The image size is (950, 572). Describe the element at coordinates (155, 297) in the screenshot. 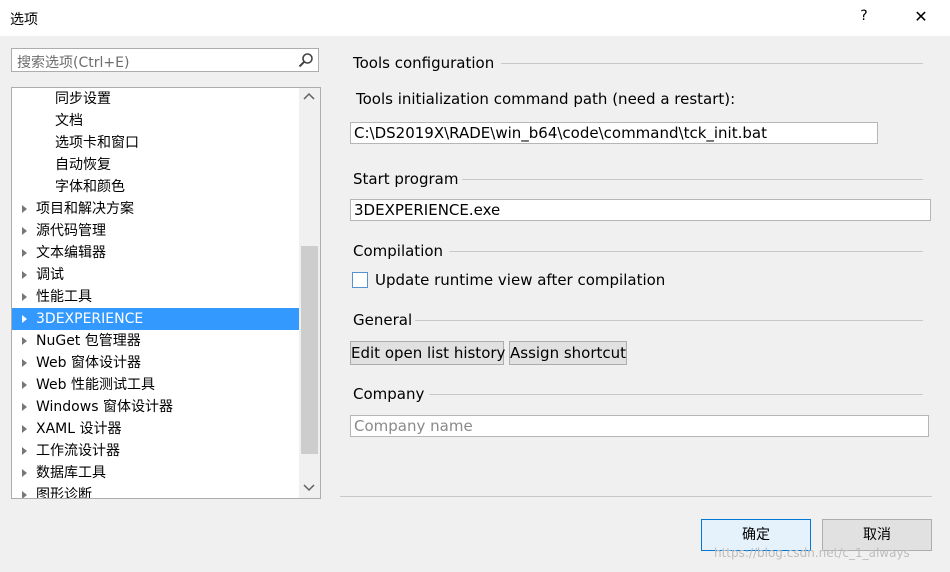

I see `tree-item: 性能工具` at that location.